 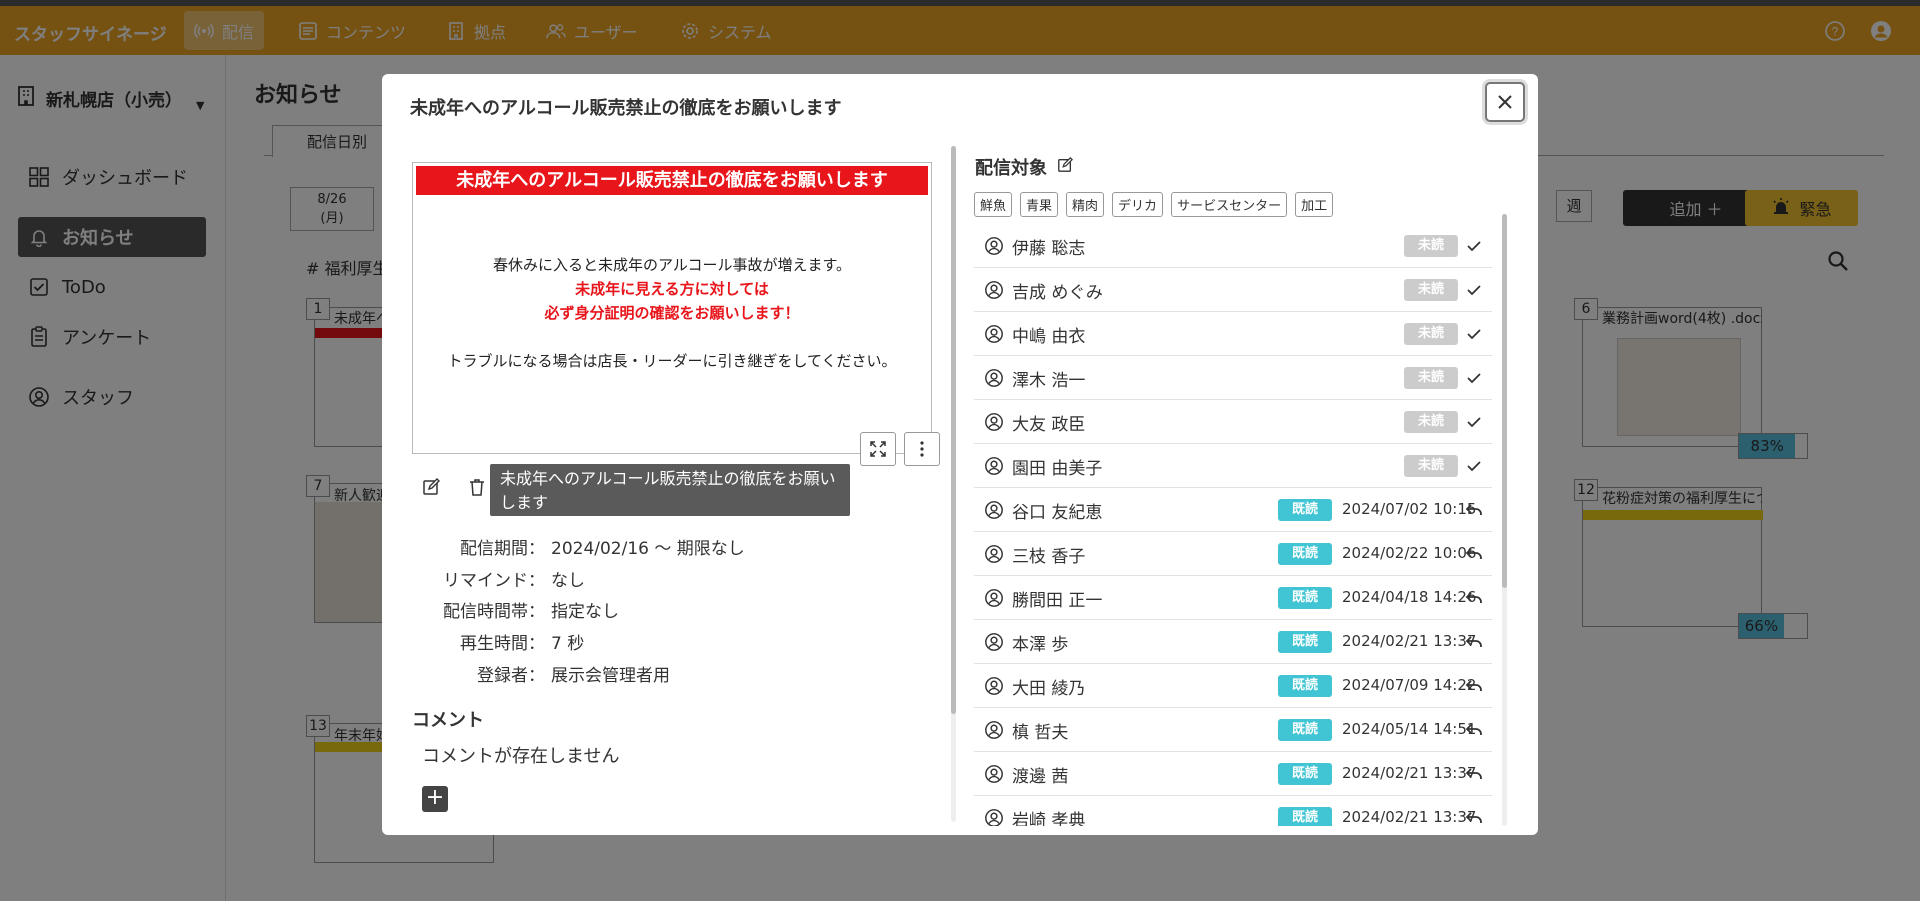 What do you see at coordinates (626, 108) in the screenshot?
I see `modal-title: 未成年へのアルコール販売禁止の徹底をお願いします` at bounding box center [626, 108].